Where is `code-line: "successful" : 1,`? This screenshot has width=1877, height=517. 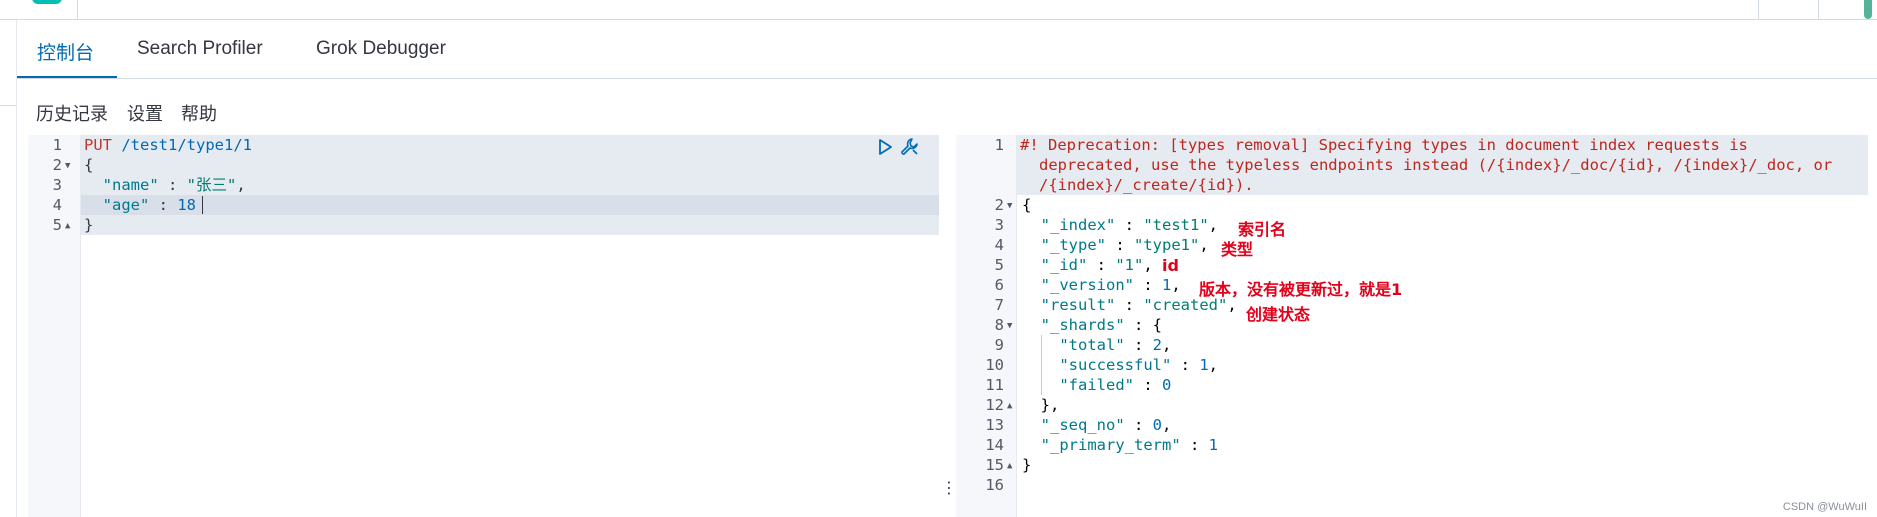 code-line: "successful" : 1, is located at coordinates (1138, 365).